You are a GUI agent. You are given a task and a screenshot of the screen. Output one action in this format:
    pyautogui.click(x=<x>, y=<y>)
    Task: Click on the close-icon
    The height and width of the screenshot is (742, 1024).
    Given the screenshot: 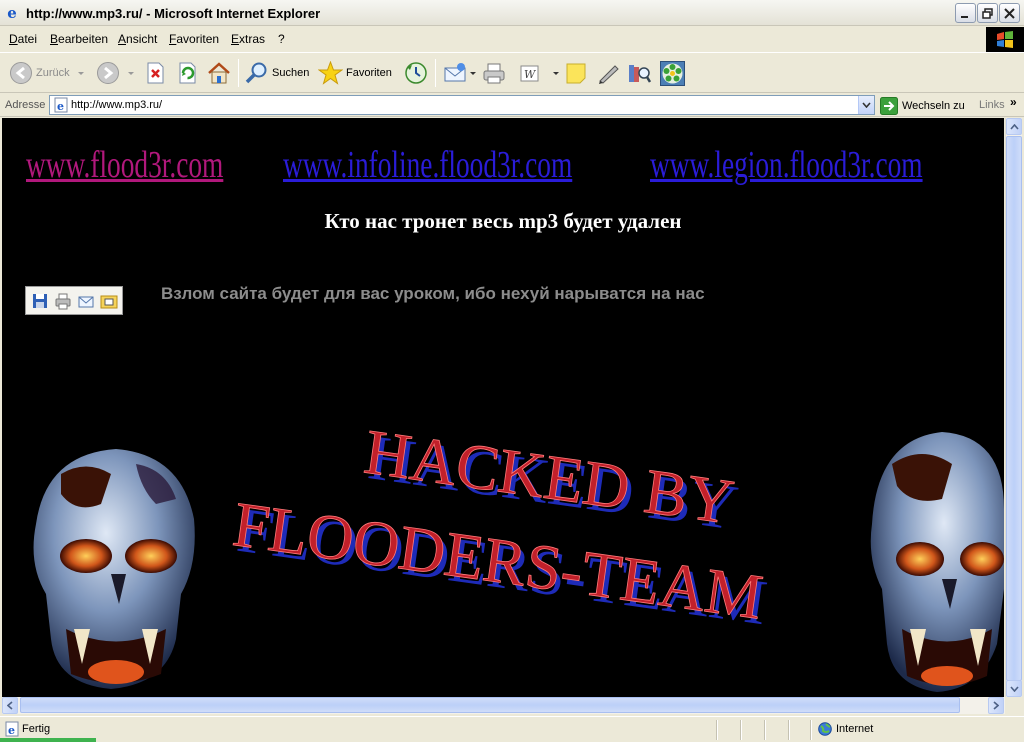 What is the action you would take?
    pyautogui.click(x=1009, y=13)
    